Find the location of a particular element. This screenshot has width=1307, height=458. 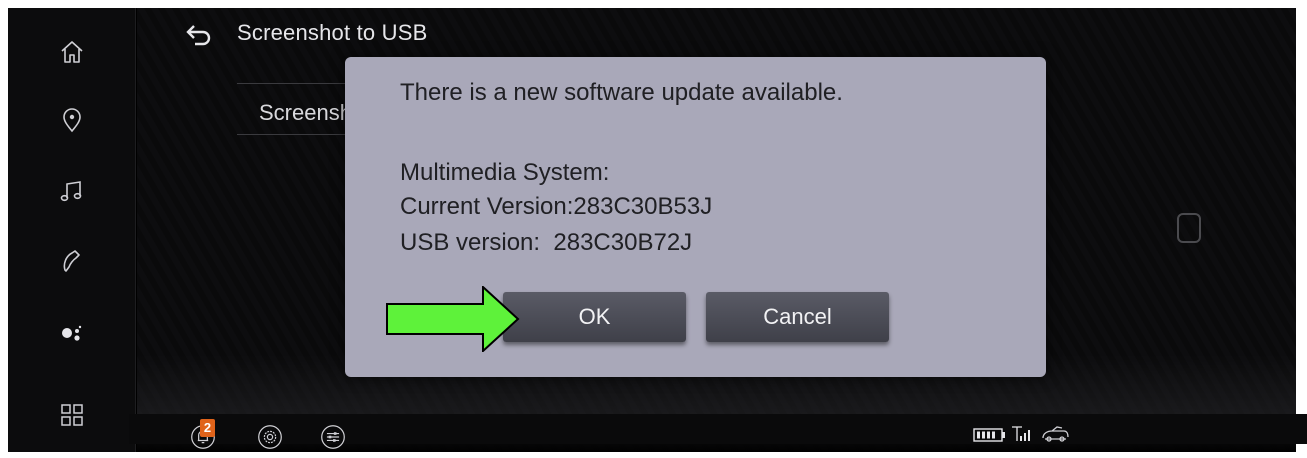

row-toggle-button is located at coordinates (1189, 228).